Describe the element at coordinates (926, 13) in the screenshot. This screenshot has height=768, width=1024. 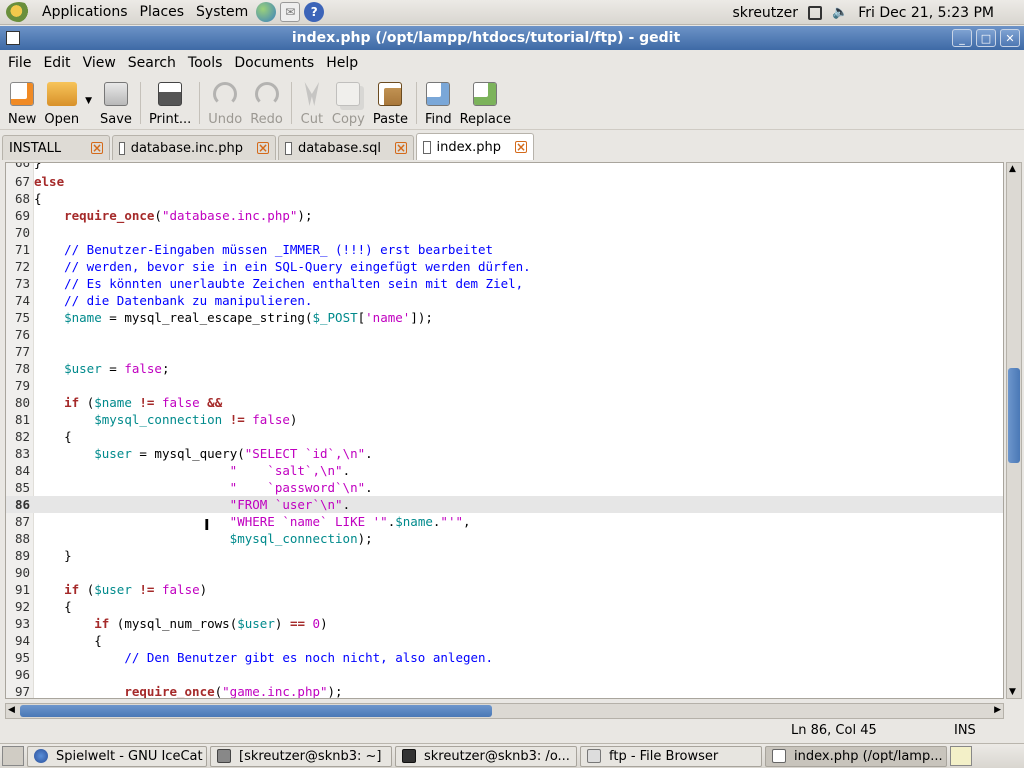
I see `clock: Fri Dec 21, 5:23 PM` at that location.